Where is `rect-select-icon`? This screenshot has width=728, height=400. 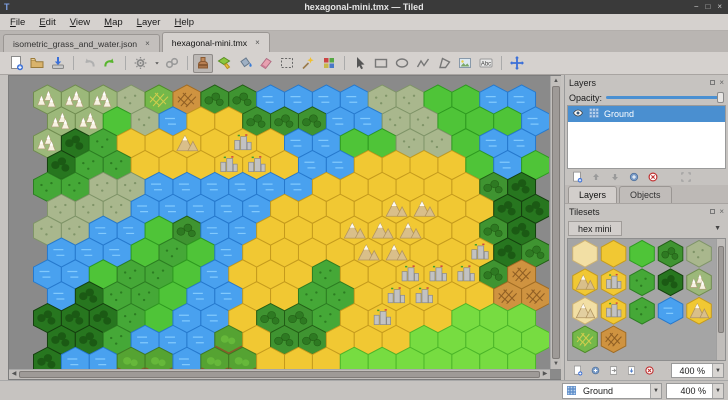
rect-select-icon is located at coordinates (287, 63).